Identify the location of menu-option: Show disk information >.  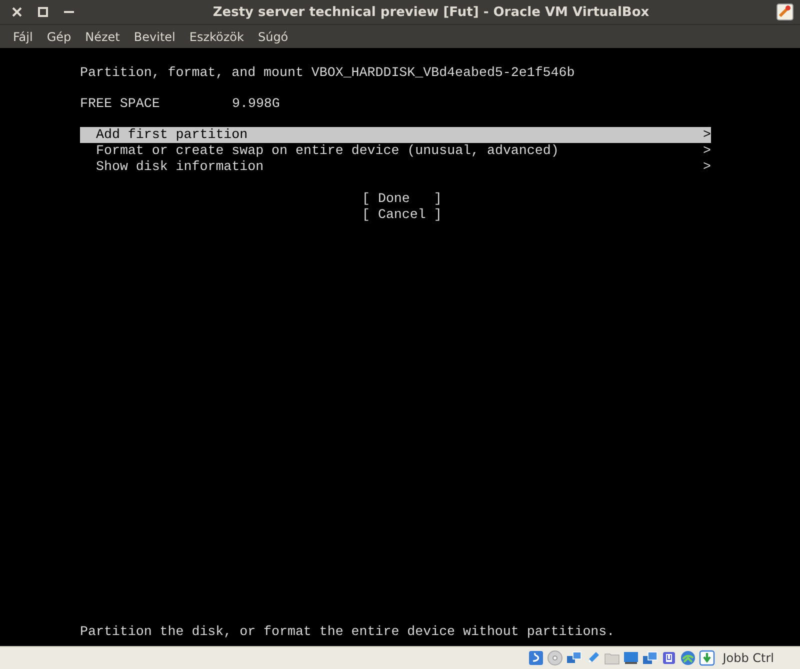
(395, 167).